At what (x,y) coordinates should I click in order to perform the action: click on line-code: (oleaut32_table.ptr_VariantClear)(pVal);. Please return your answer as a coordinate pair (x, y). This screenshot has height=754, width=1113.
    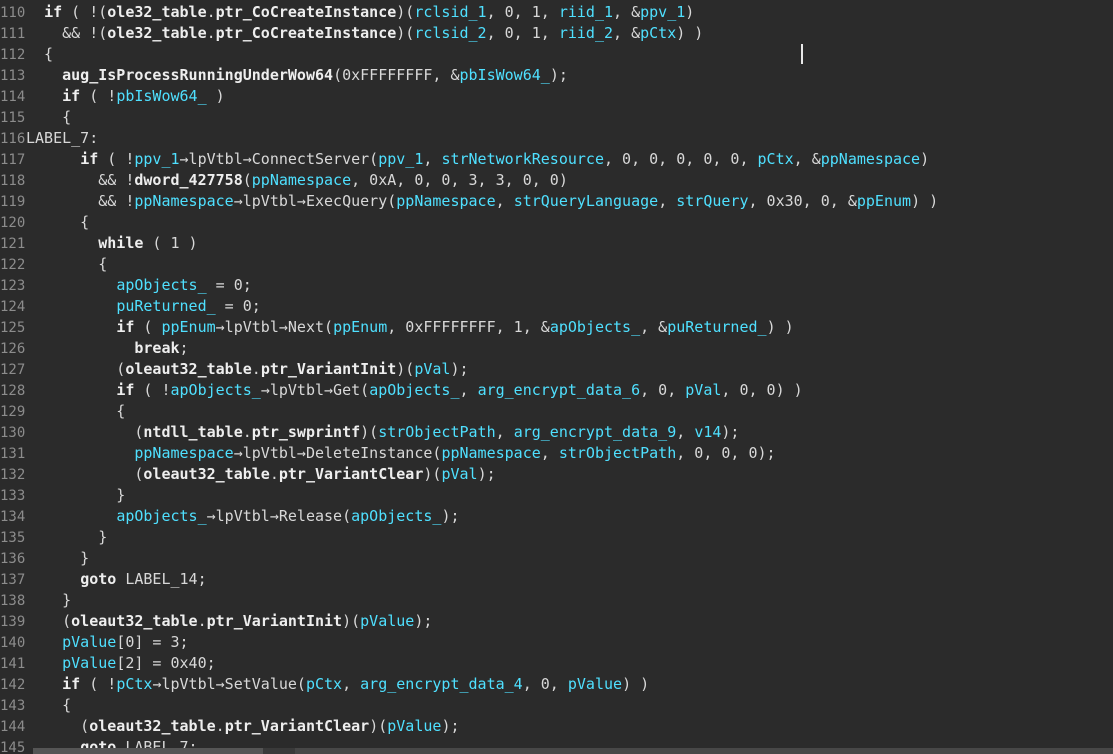
    Looking at the image, I should click on (260, 474).